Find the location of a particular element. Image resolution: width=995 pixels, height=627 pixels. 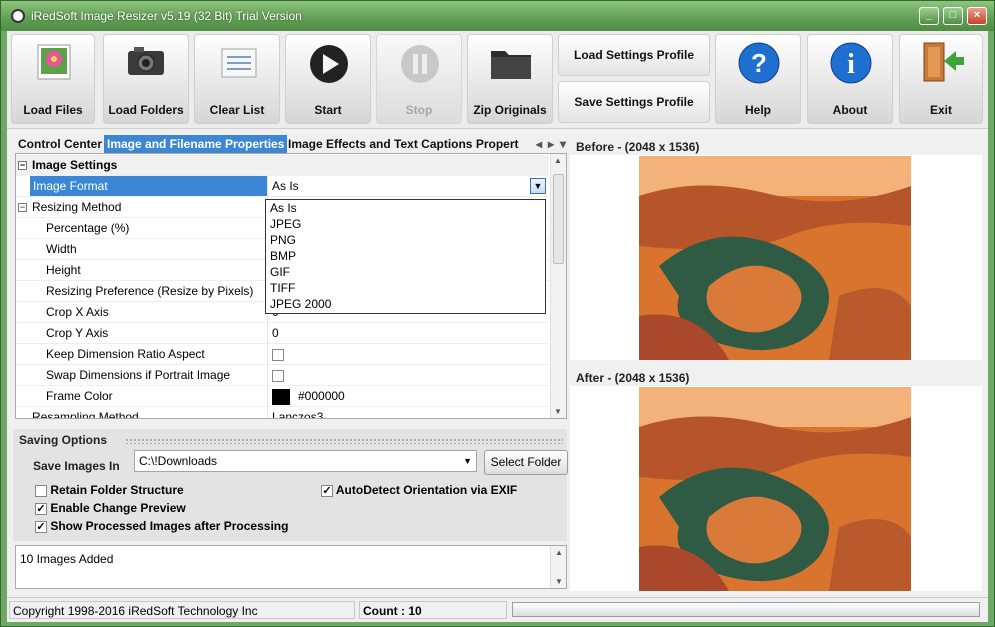

log-text: 10 Images Added is located at coordinates (67, 559).